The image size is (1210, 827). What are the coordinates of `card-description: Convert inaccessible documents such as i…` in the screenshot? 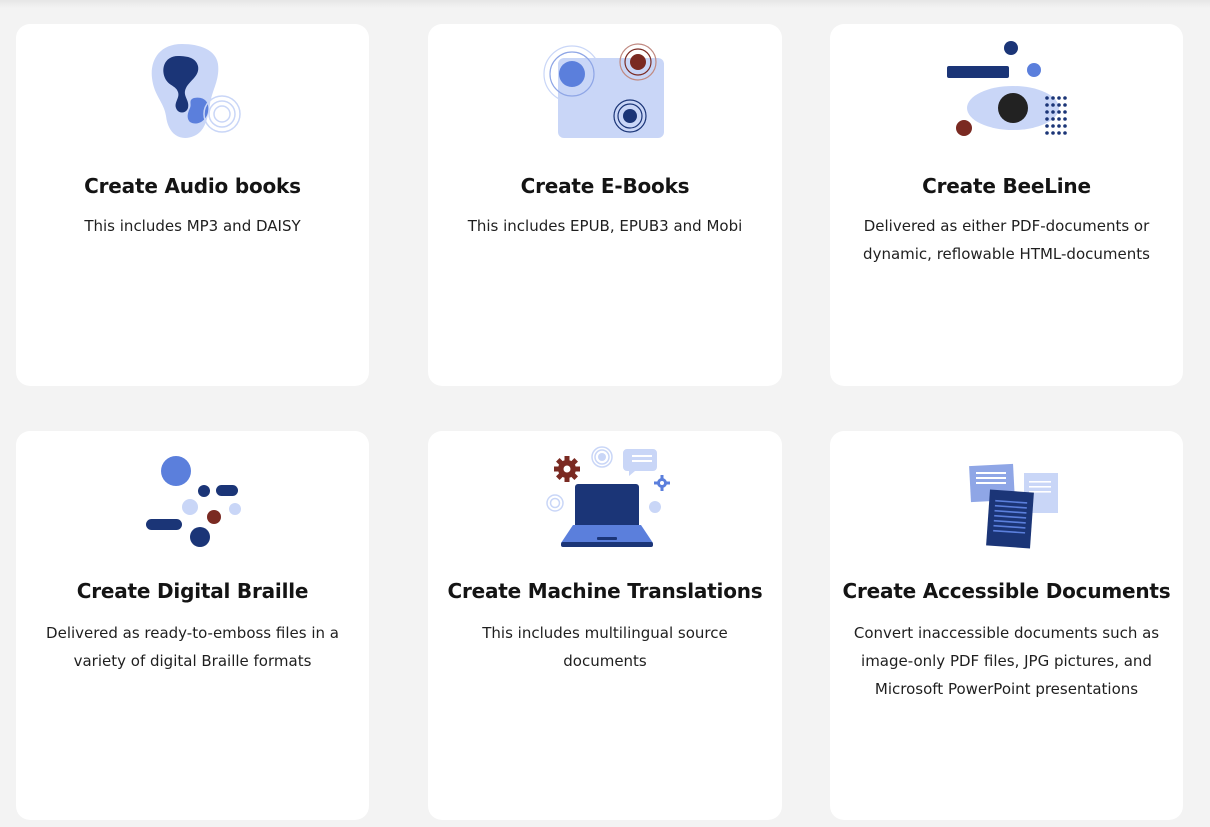 It's located at (1006, 661).